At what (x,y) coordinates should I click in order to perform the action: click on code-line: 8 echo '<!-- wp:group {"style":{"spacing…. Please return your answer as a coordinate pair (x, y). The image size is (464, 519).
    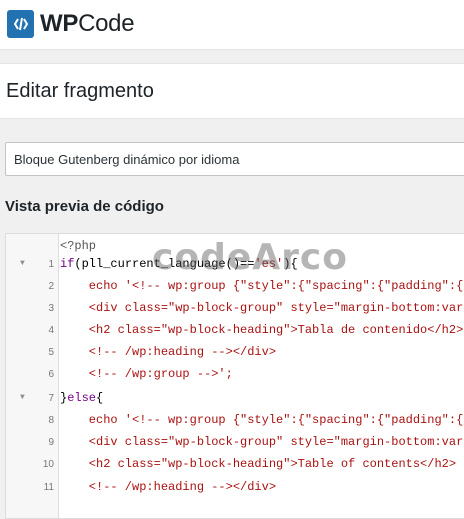
    Looking at the image, I should click on (235, 421).